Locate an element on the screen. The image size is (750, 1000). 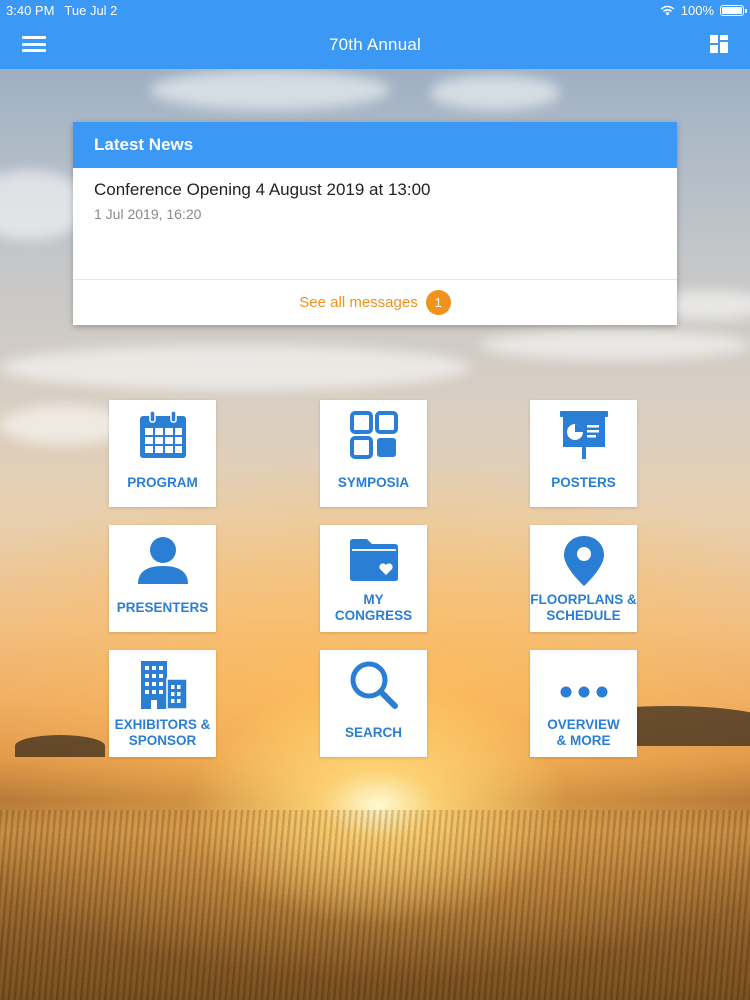
search-icon is located at coordinates (374, 685).